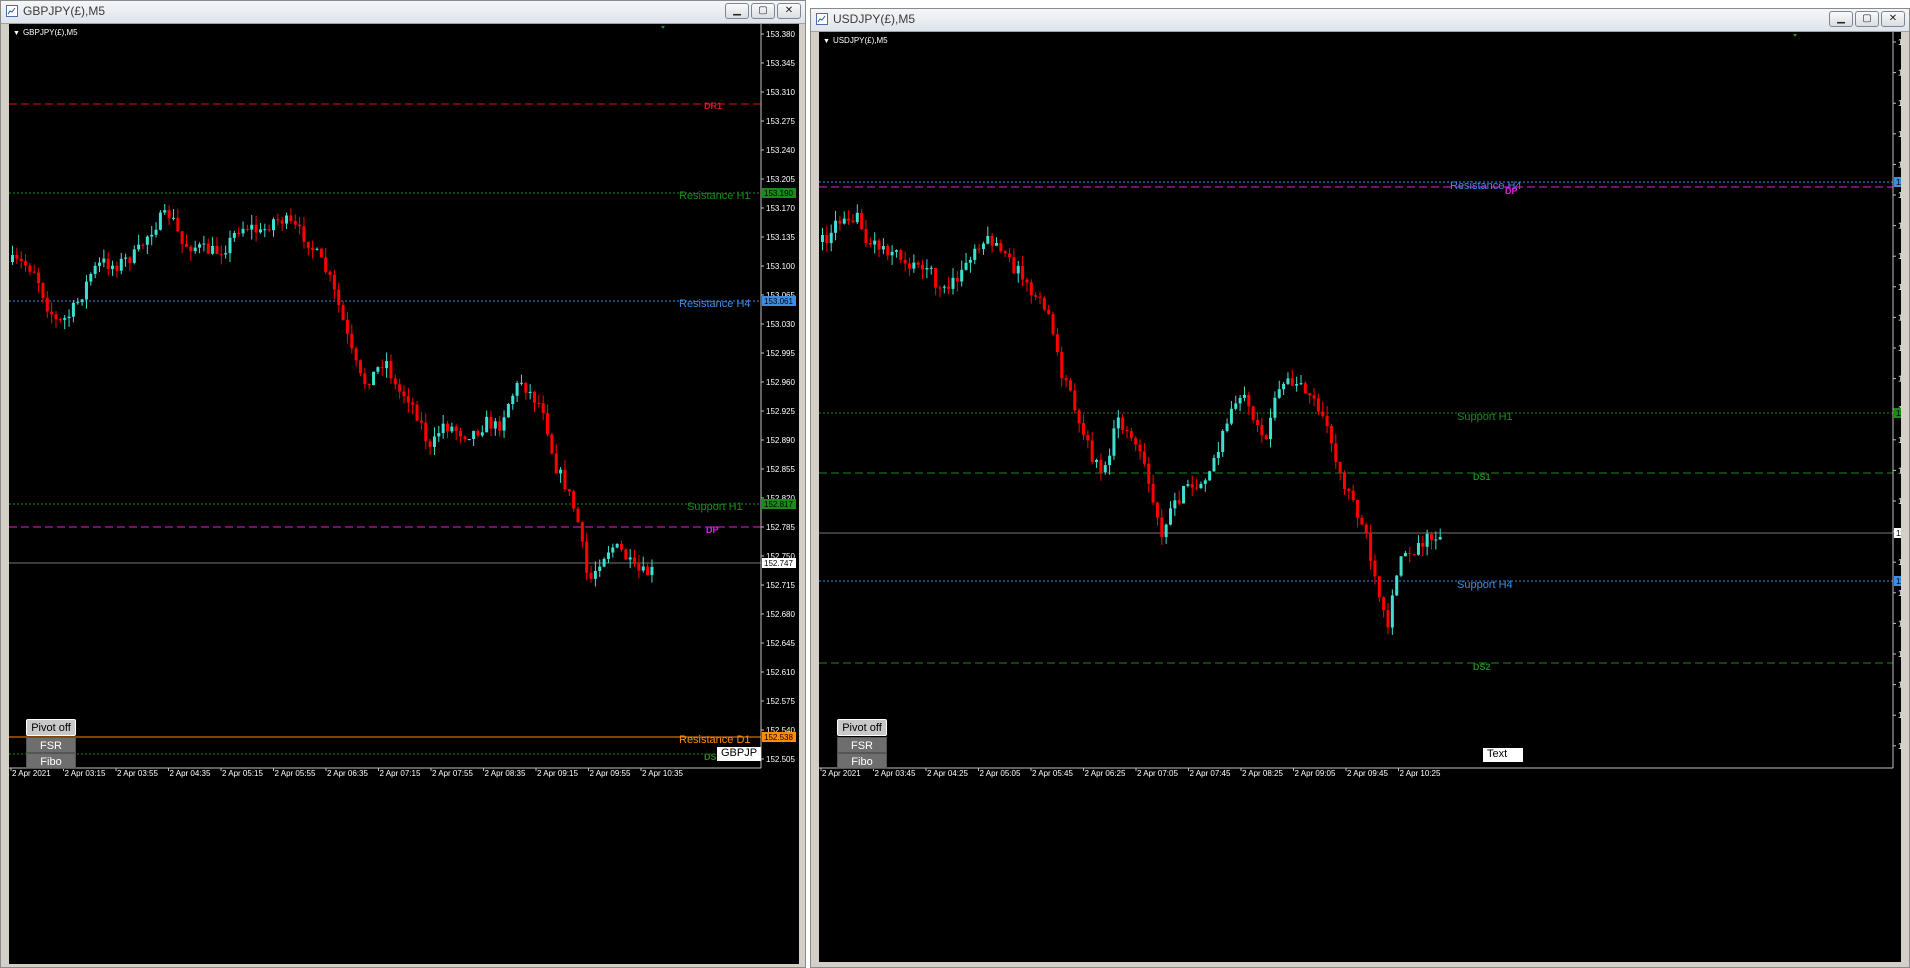 The height and width of the screenshot is (968, 1910). What do you see at coordinates (1899, 195) in the screenshot?
I see `price-tick-label: 110.655` at bounding box center [1899, 195].